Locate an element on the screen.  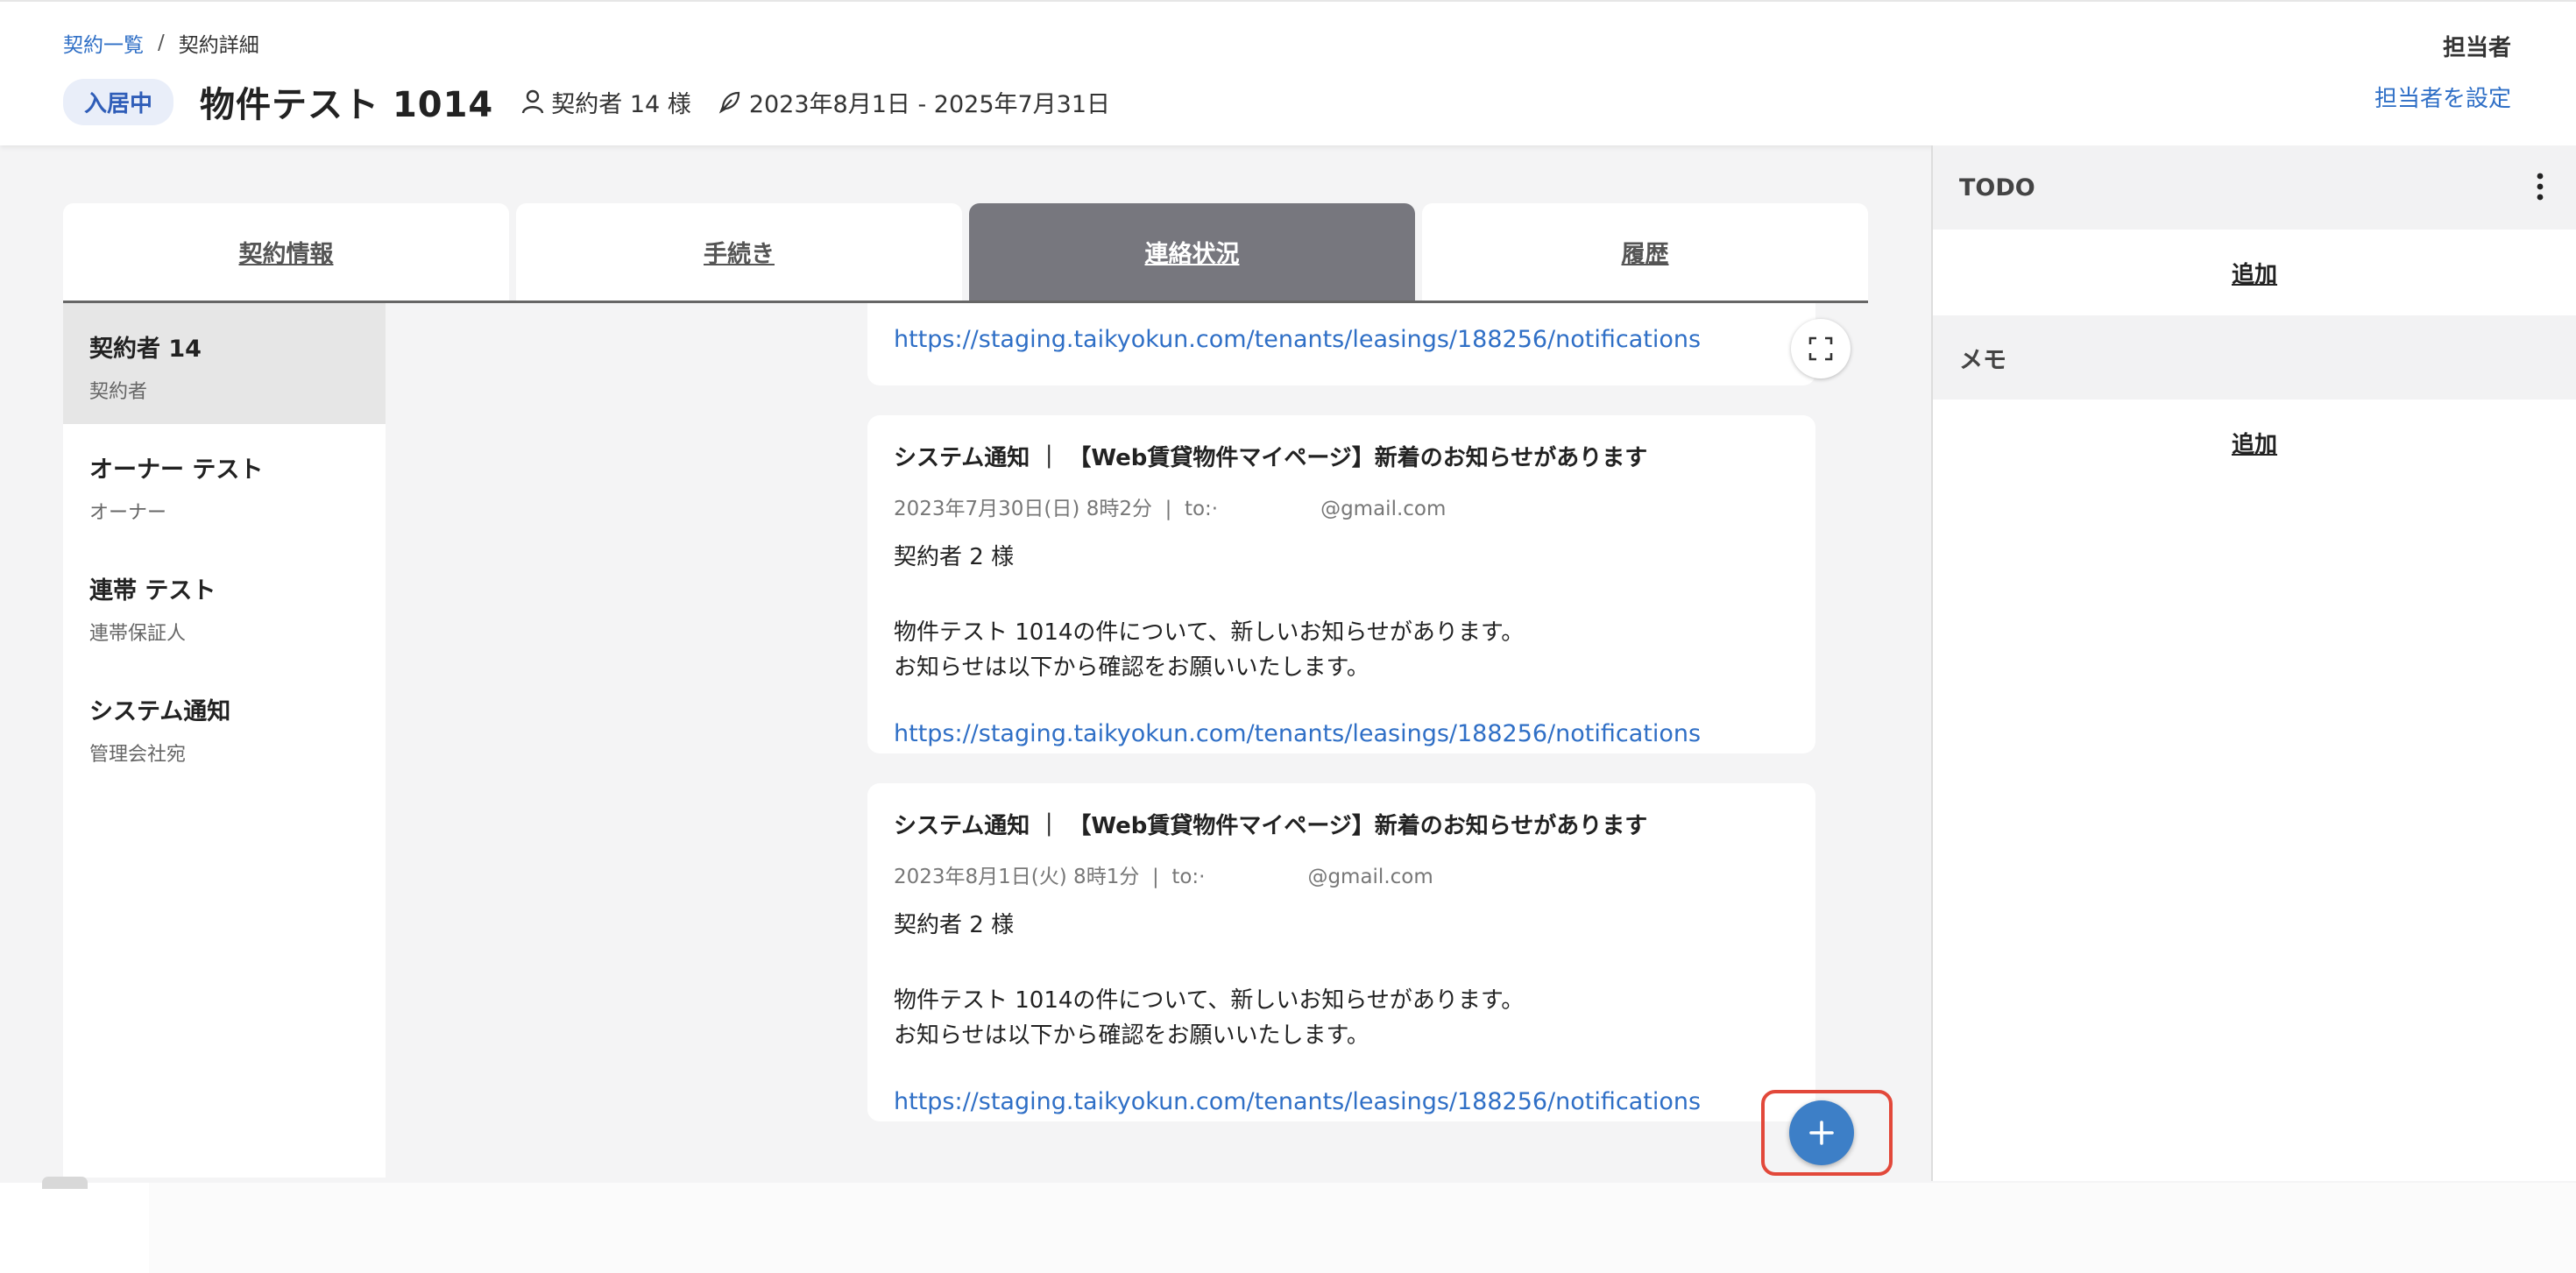
contact-role: 契約者 is located at coordinates (118, 392).